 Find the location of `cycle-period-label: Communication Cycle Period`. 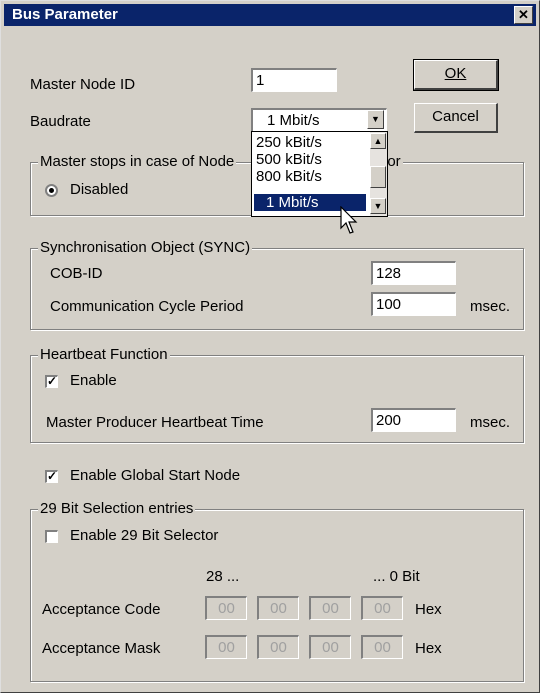

cycle-period-label: Communication Cycle Period is located at coordinates (147, 306).